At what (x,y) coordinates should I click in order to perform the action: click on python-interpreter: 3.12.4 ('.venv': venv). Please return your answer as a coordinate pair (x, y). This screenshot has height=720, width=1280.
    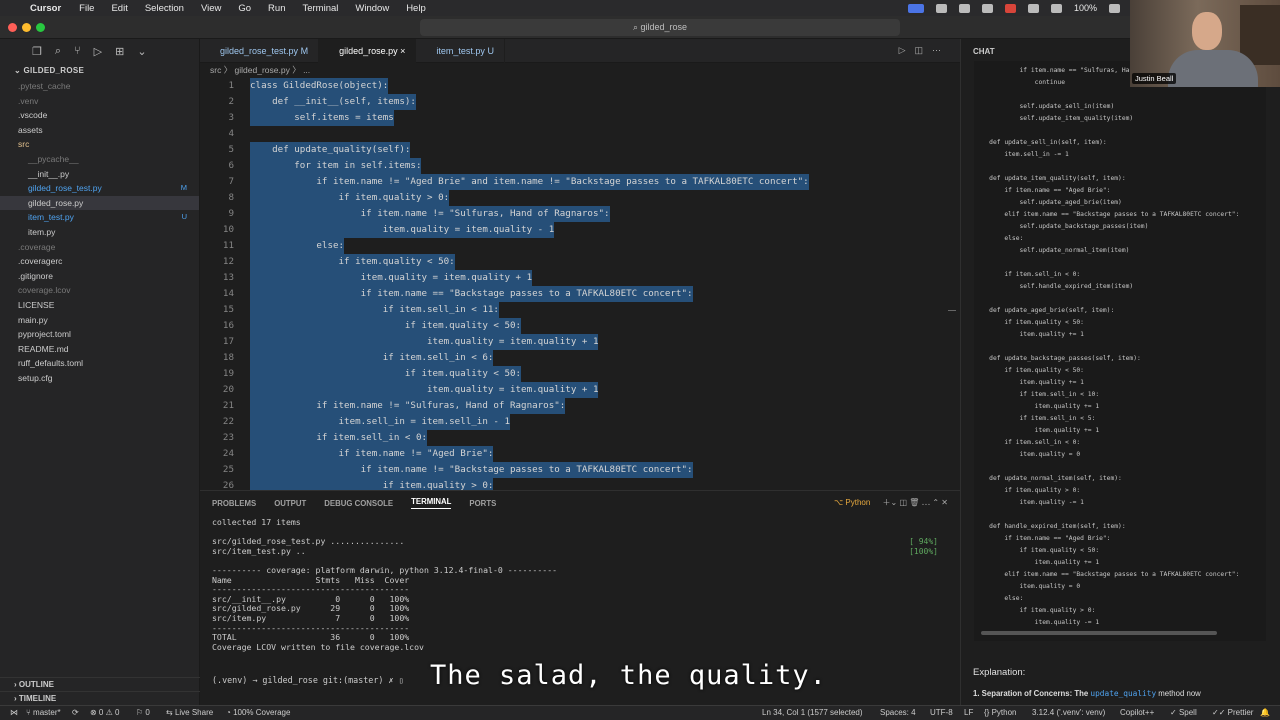
    Looking at the image, I should click on (1068, 713).